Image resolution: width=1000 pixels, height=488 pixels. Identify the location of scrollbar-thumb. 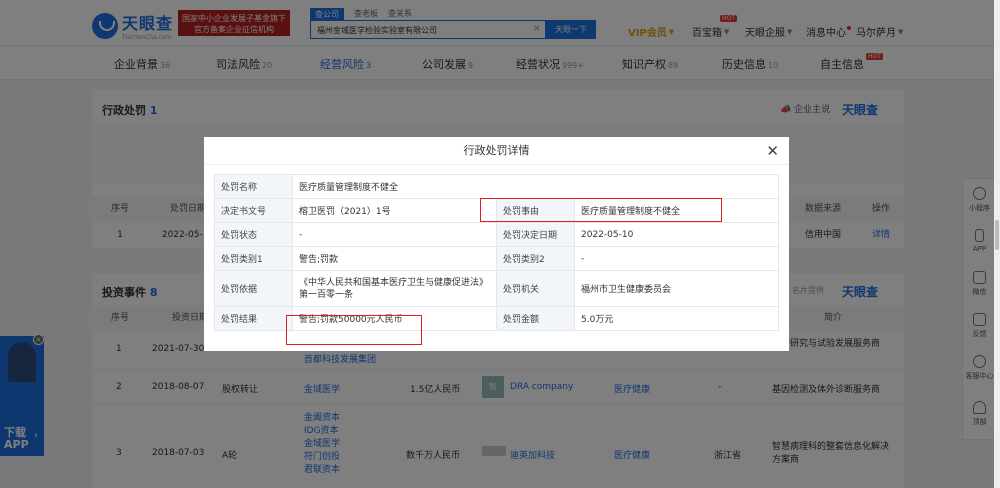
(997, 235).